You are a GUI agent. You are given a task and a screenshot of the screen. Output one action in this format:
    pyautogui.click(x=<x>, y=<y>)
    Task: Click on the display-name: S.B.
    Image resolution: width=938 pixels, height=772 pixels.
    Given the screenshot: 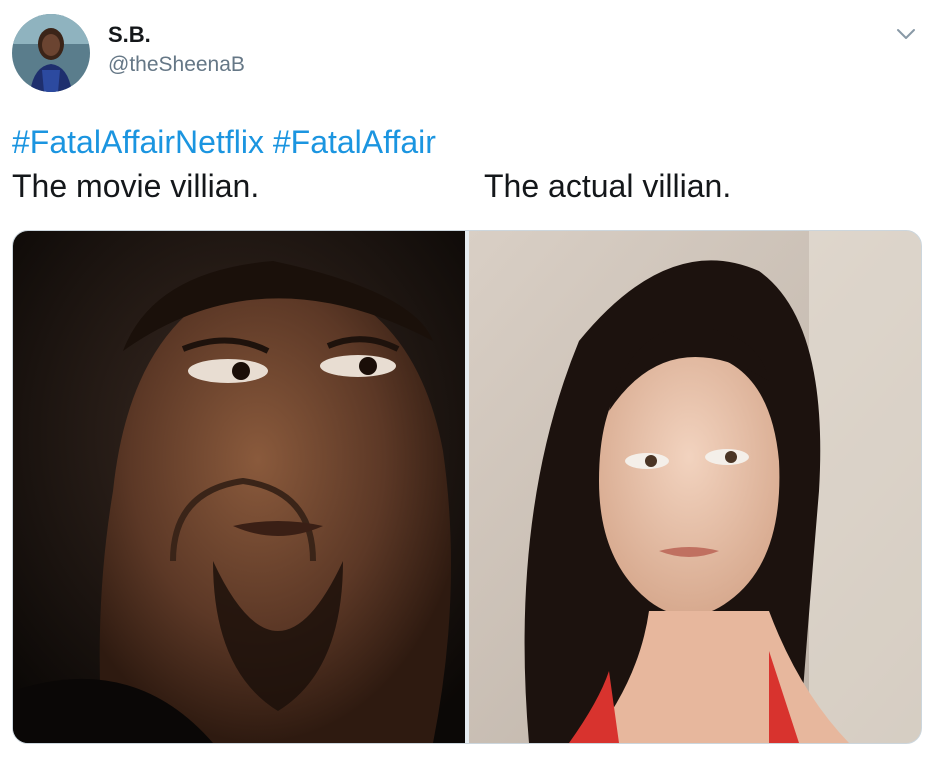 What is the action you would take?
    pyautogui.click(x=129, y=35)
    